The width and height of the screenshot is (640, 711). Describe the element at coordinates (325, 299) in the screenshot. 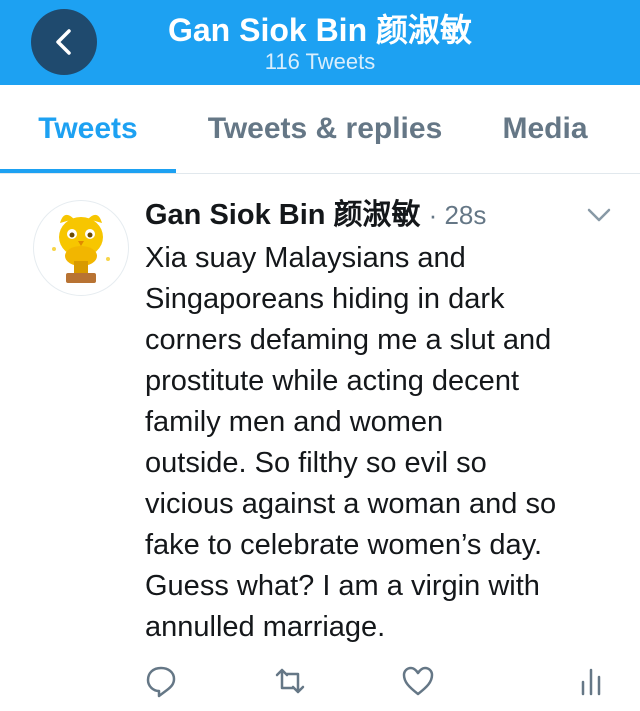

I see `tweet-line: Singaporeans hiding in dark` at that location.